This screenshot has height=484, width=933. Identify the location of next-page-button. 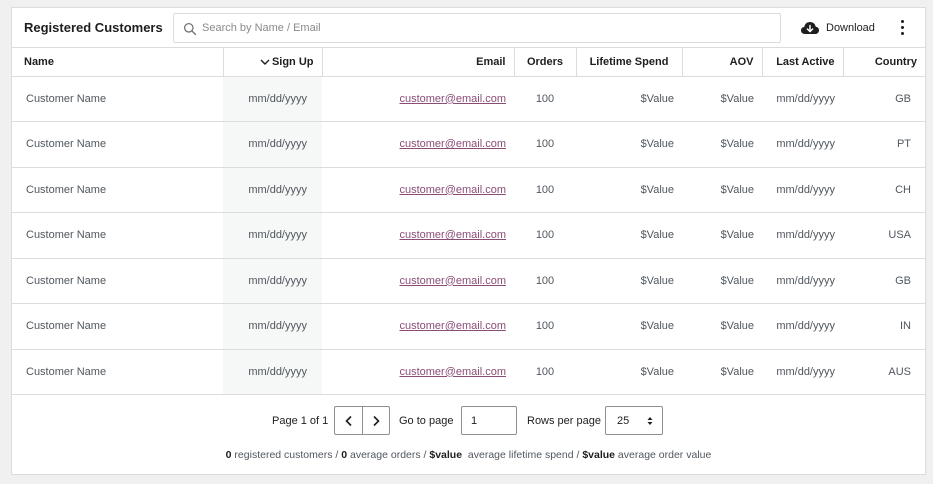
(375, 420).